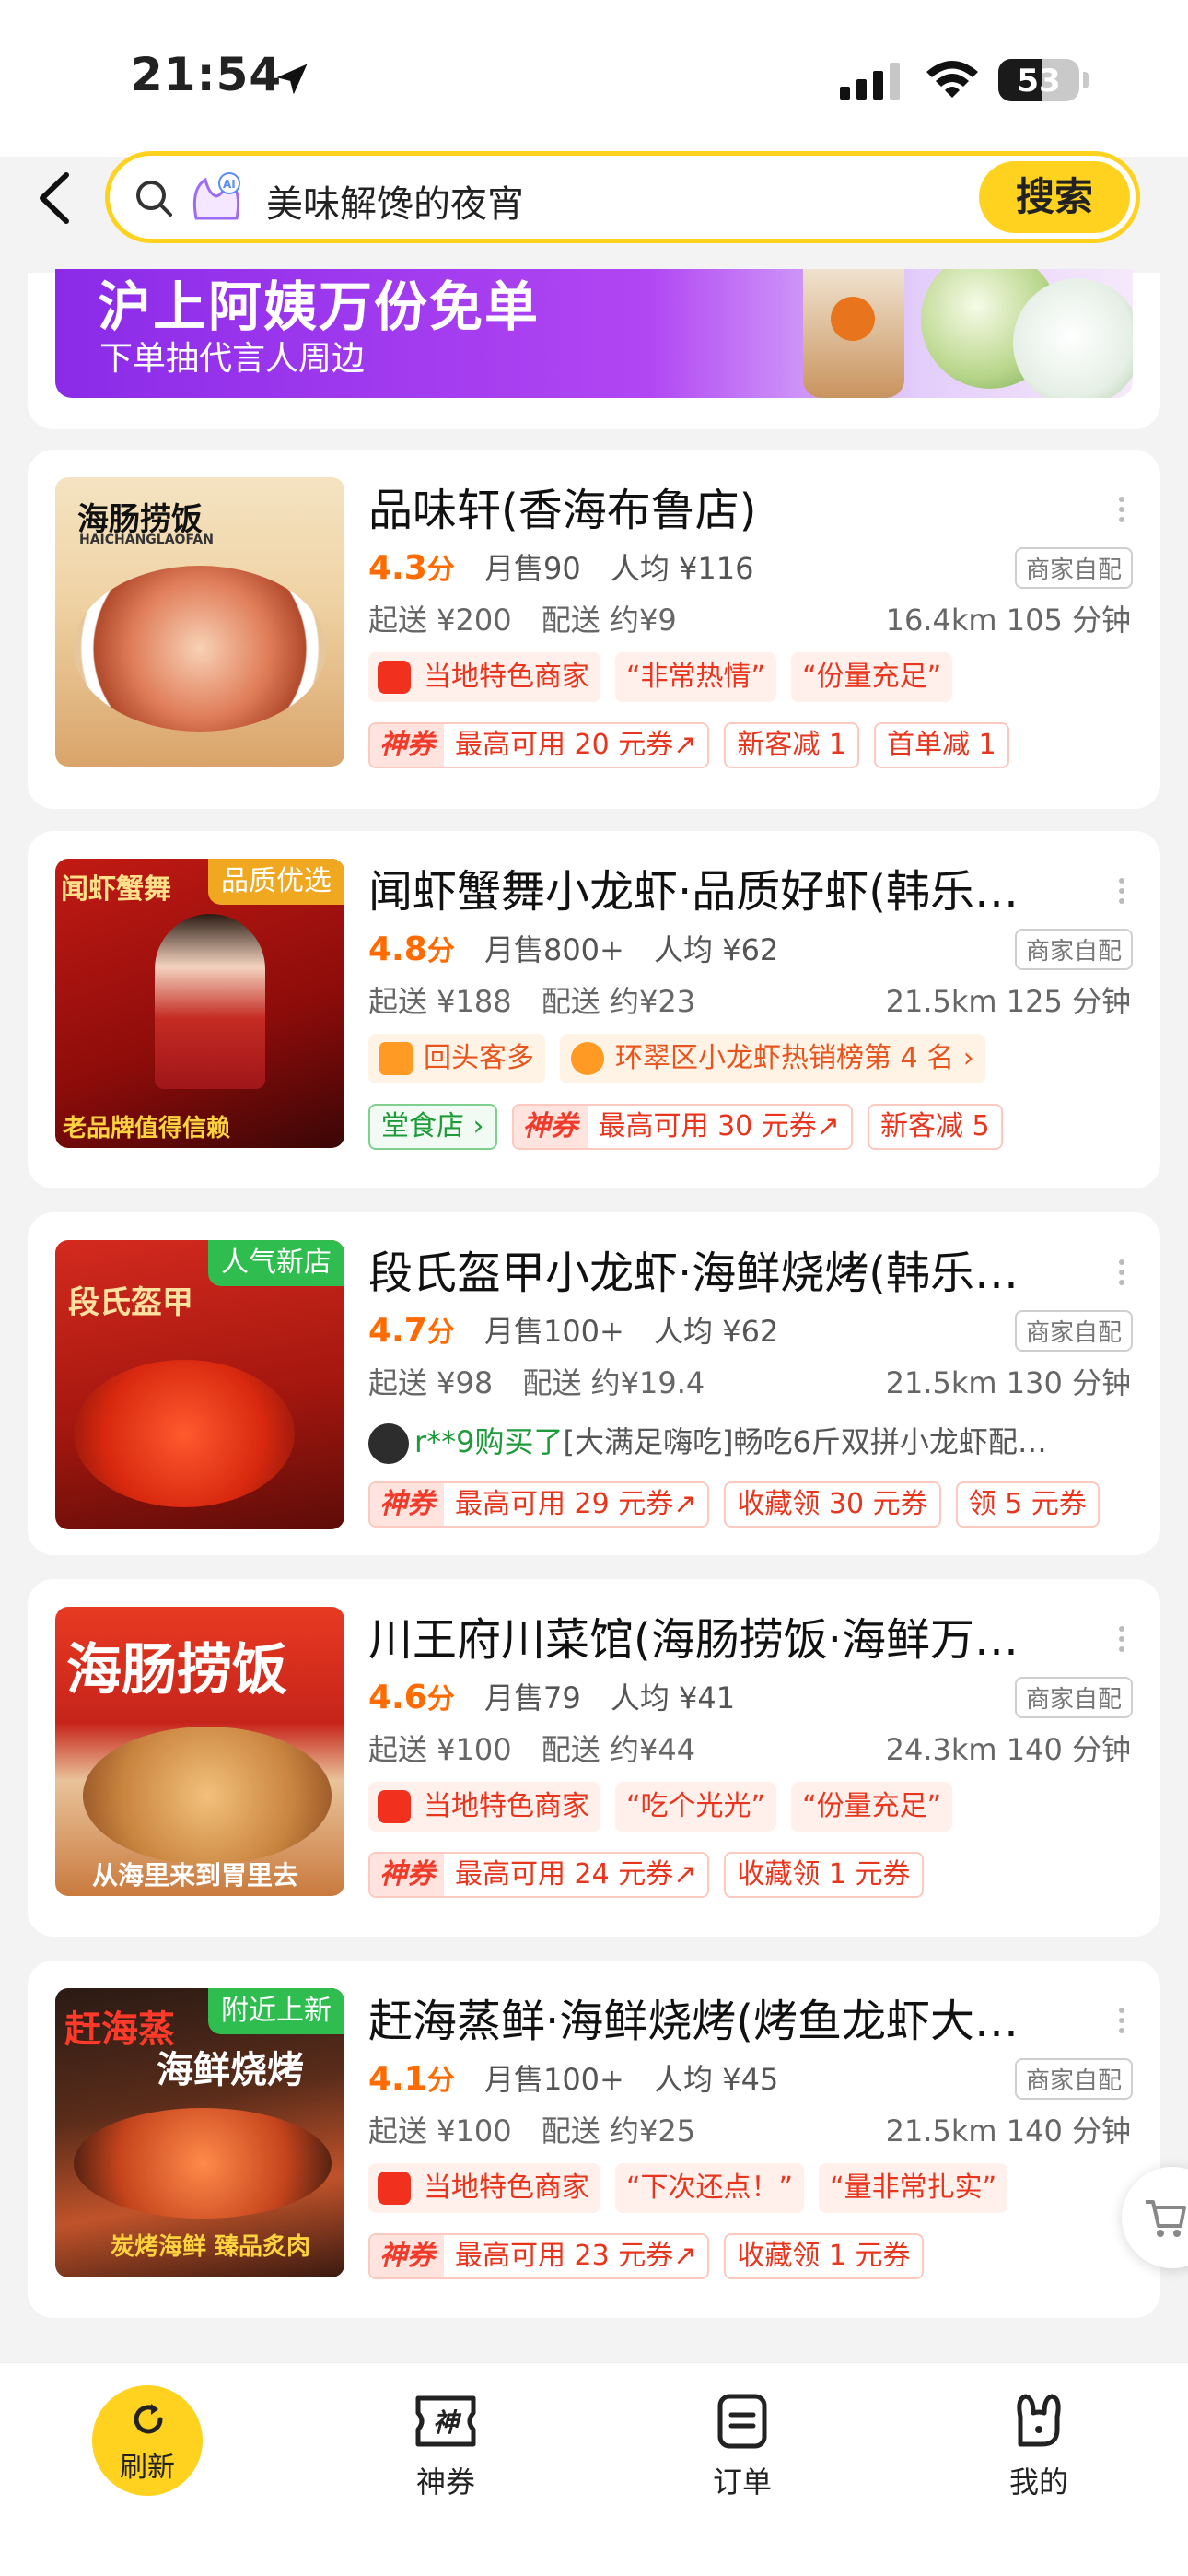 This screenshot has width=1188, height=2576. I want to click on delivery-info: 起送 ¥98 配送 约¥19.4, so click(536, 1381).